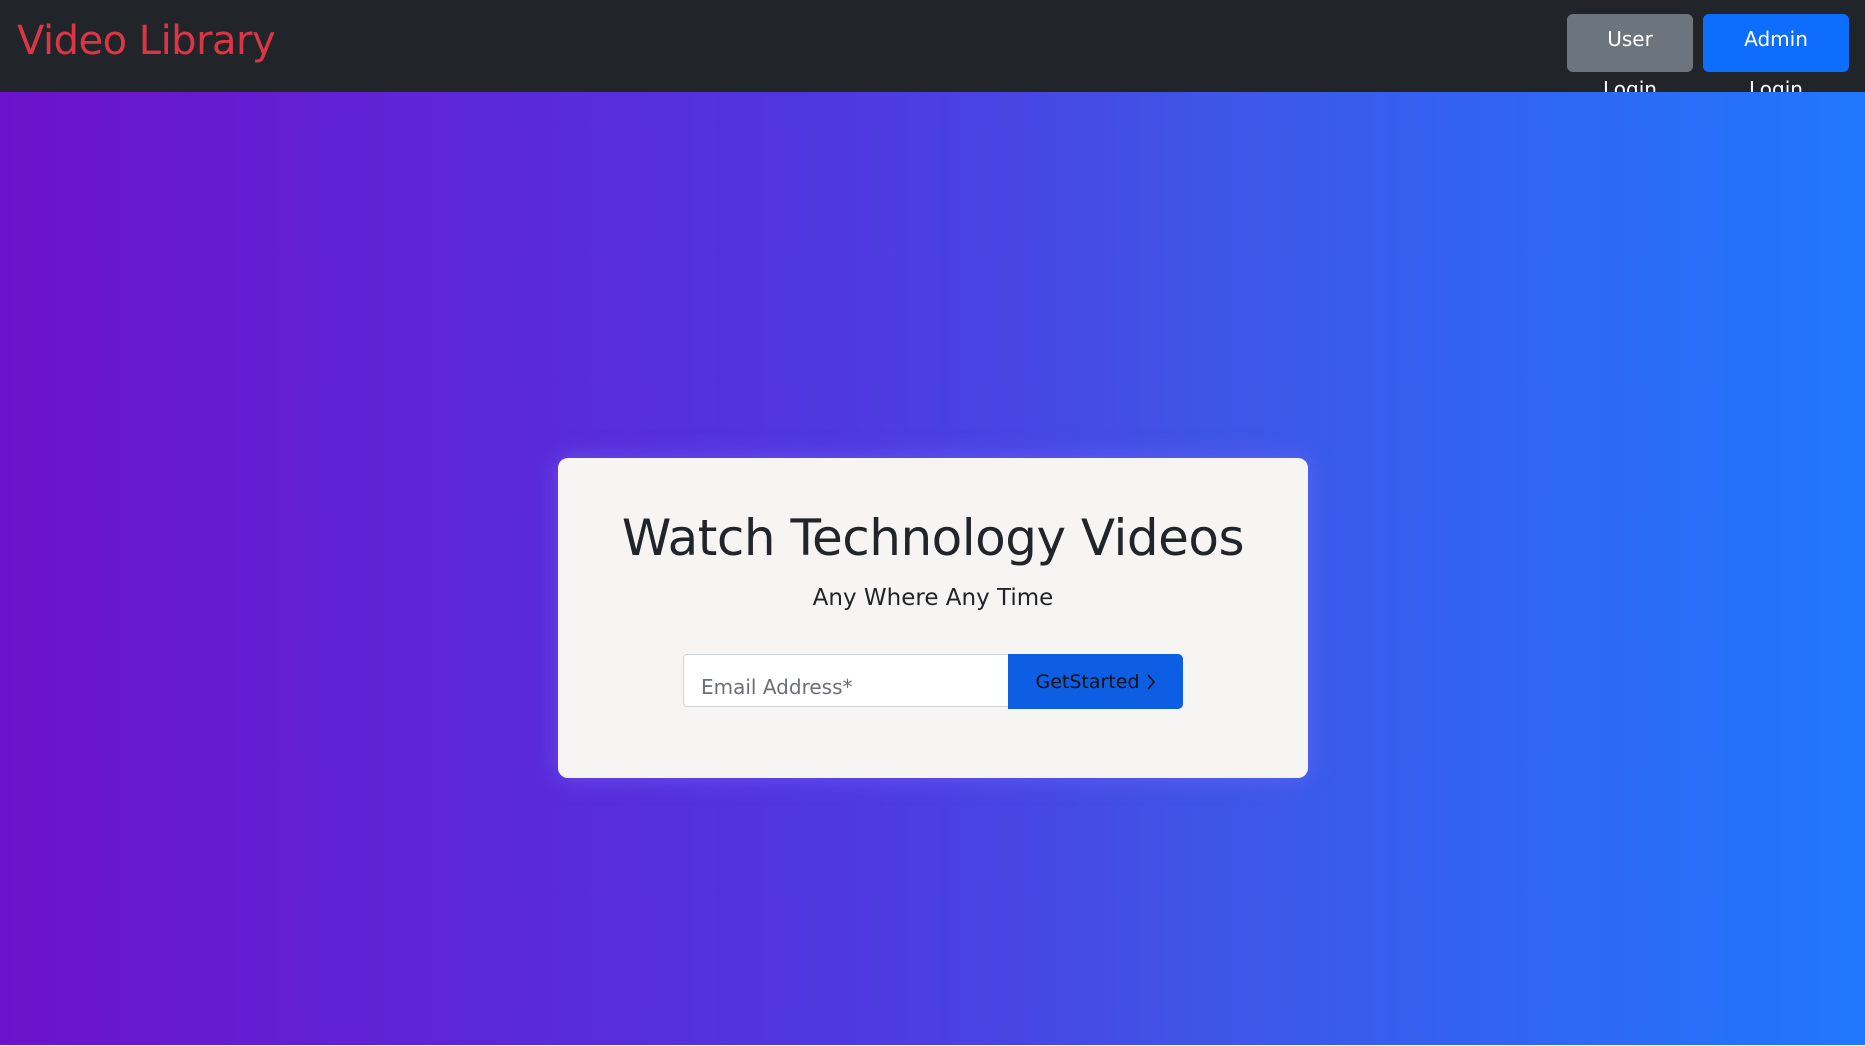 The height and width of the screenshot is (1046, 1865). I want to click on email-signup-group: GetStarted, so click(933, 682).